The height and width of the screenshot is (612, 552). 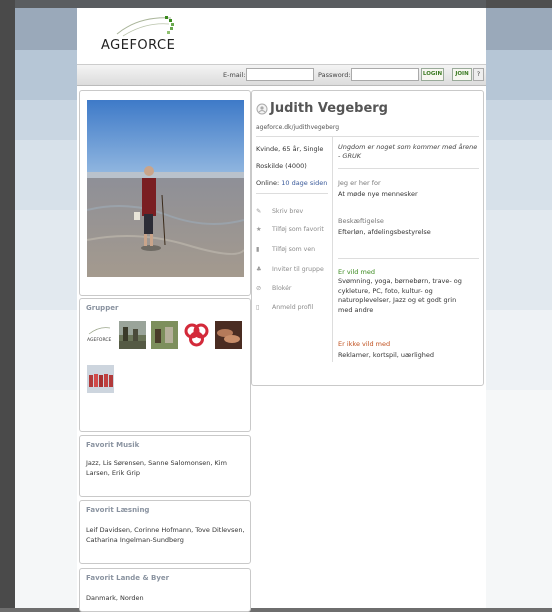 I want to click on login-bar: E-mail: Password: LOGIN JOIN ?, so click(x=281, y=75).